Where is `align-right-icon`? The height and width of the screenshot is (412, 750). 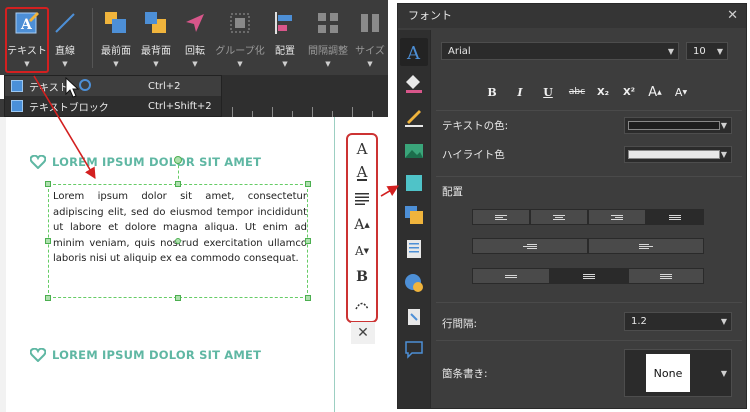
align-right-icon is located at coordinates (617, 217).